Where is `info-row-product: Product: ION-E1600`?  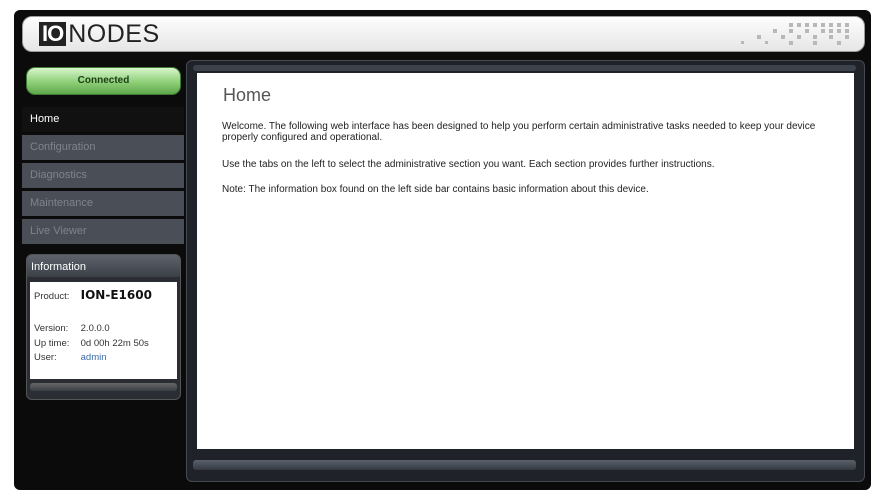 info-row-product: Product: ION-E1600 is located at coordinates (93, 295).